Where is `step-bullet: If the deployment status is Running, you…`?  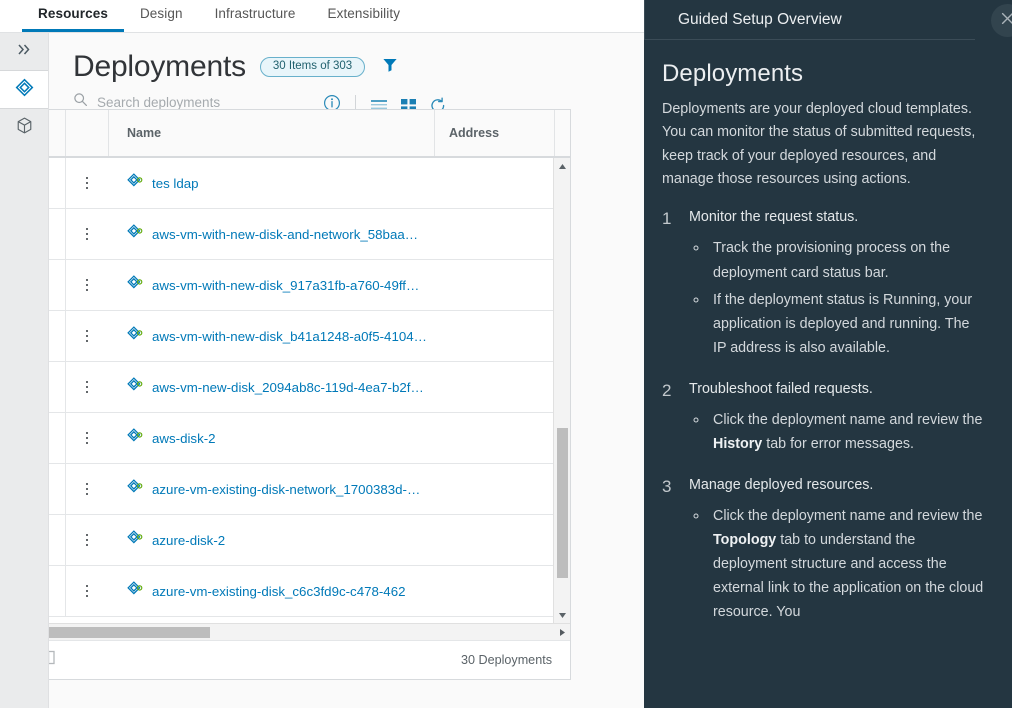 step-bullet: If the deployment status is Running, you… is located at coordinates (847, 324).